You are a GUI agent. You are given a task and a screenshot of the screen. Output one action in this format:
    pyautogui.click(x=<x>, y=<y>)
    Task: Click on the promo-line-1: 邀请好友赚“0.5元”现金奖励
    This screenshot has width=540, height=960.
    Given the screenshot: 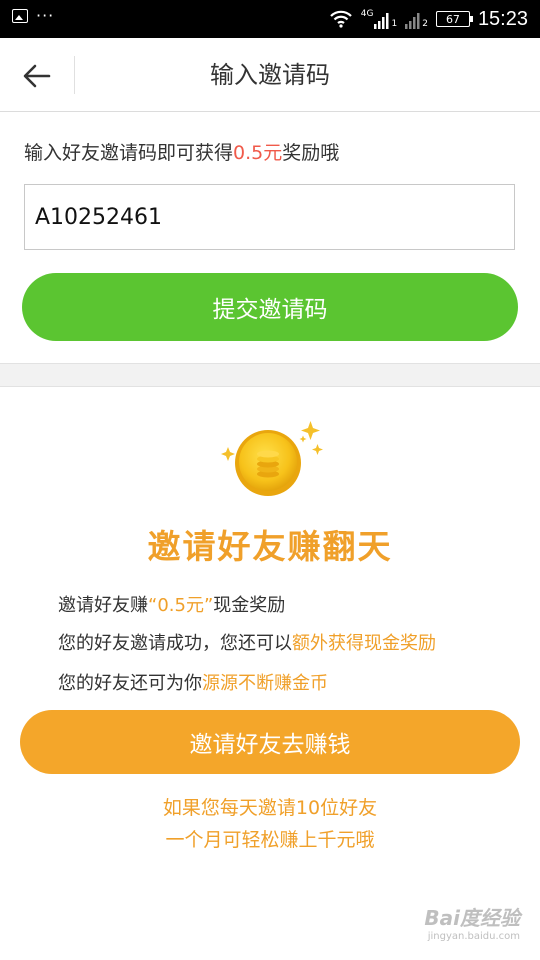 What is the action you would take?
    pyautogui.click(x=172, y=605)
    